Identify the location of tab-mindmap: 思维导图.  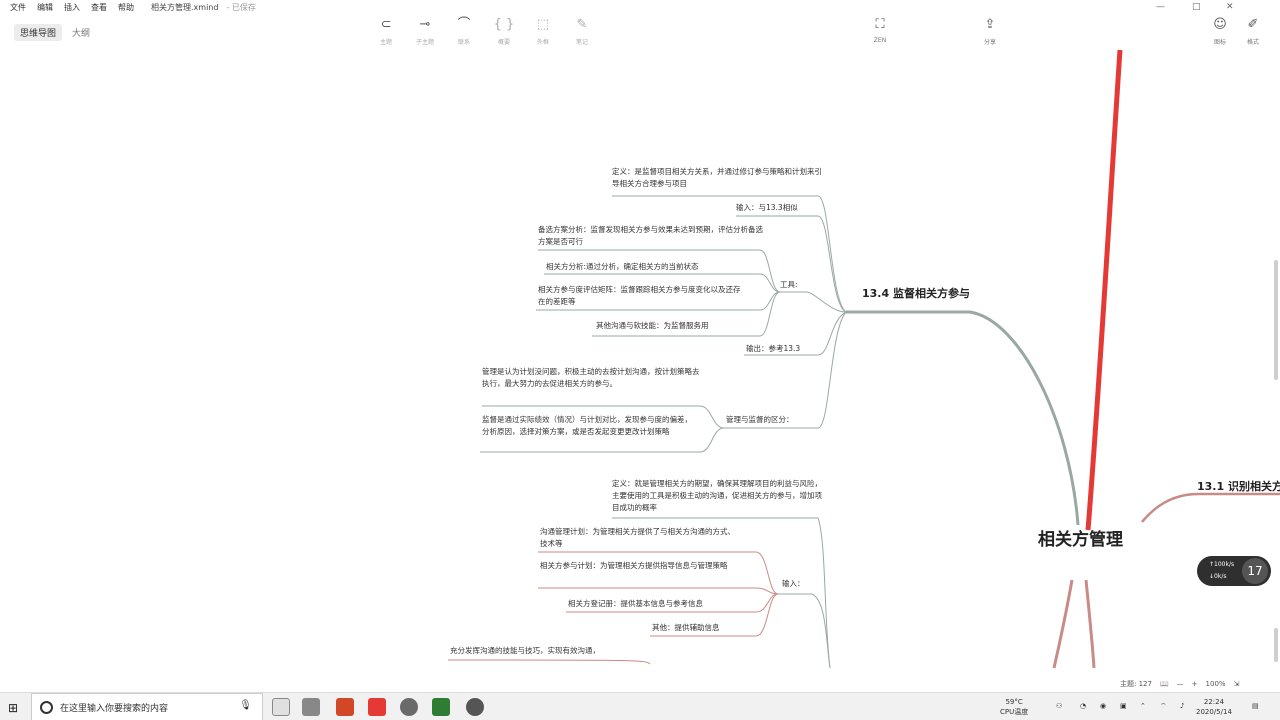
(38, 32).